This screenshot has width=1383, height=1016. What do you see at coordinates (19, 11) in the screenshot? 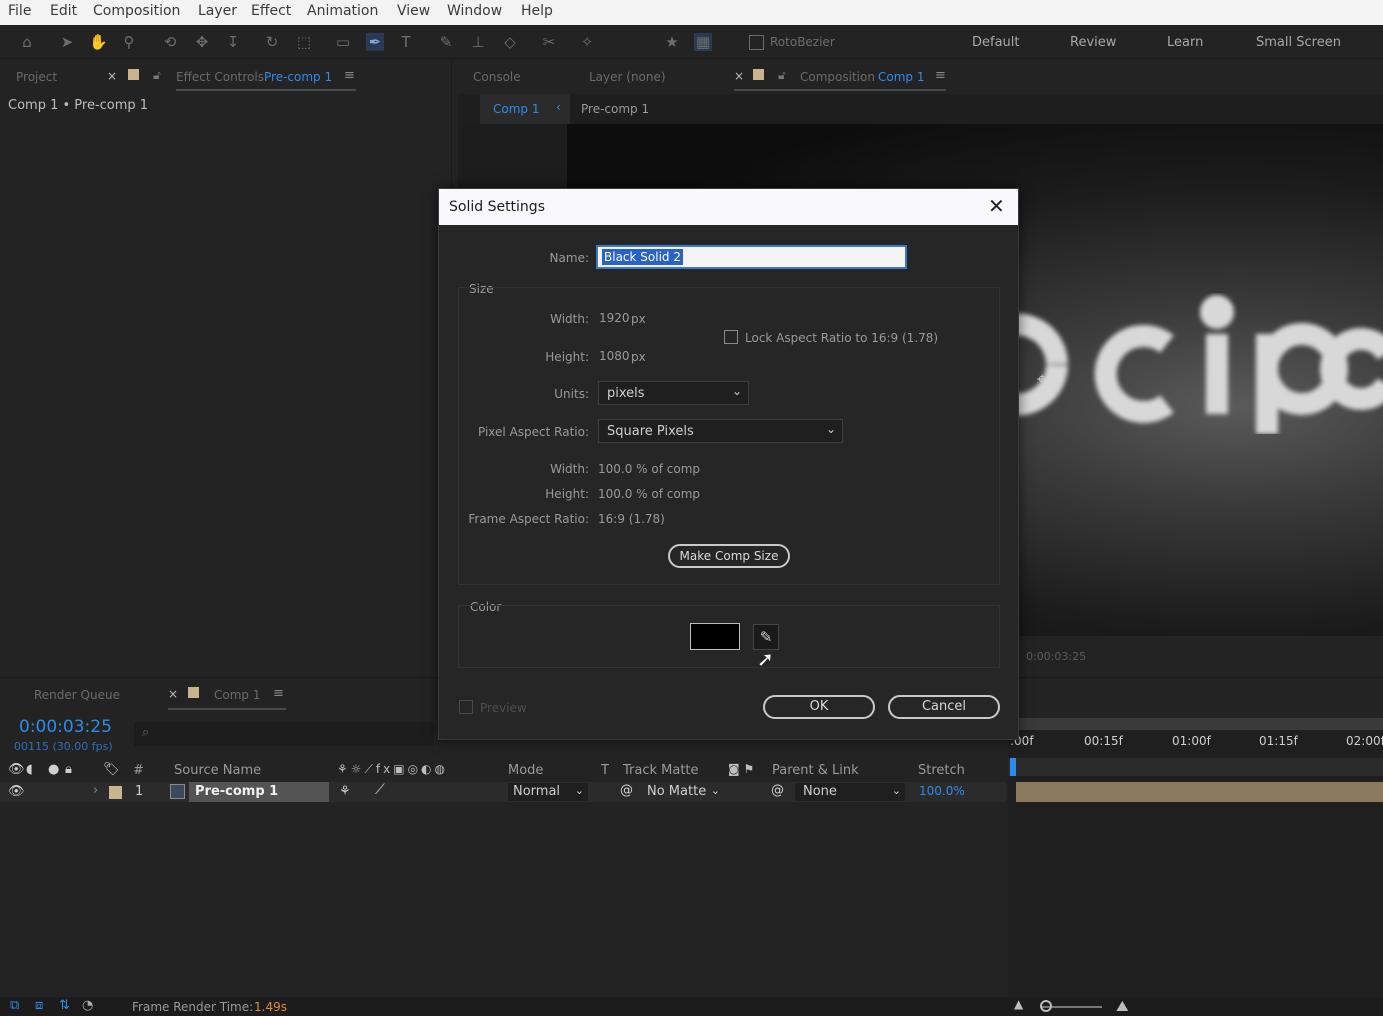
I see `menu-file: File` at bounding box center [19, 11].